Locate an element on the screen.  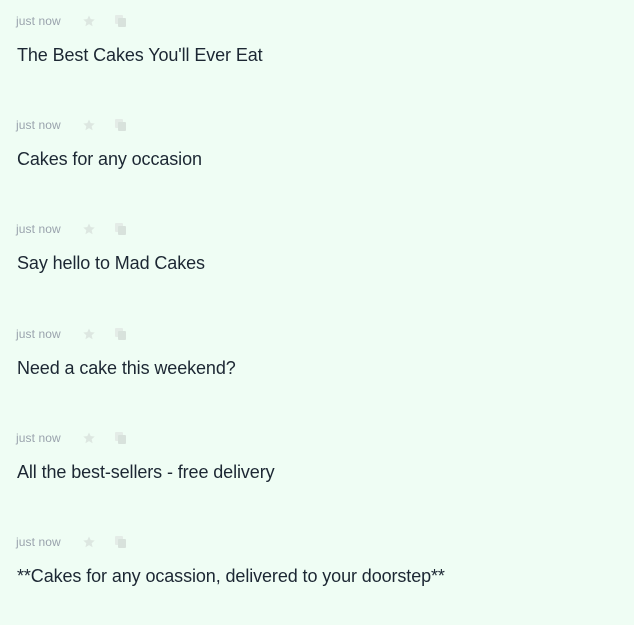
headline-text: Cakes for any occasion is located at coordinates (109, 159).